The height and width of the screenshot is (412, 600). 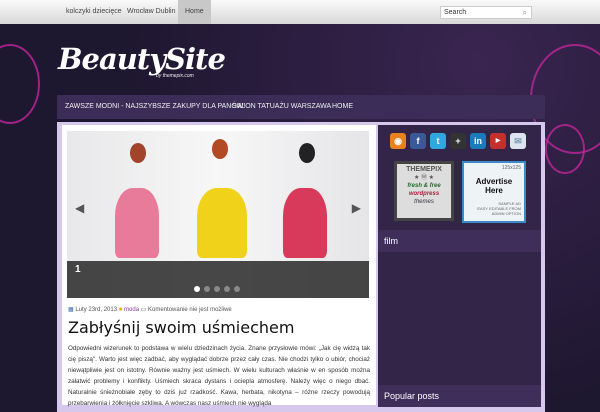 What do you see at coordinates (511, 168) in the screenshot?
I see `ad-size: 125x125` at bounding box center [511, 168].